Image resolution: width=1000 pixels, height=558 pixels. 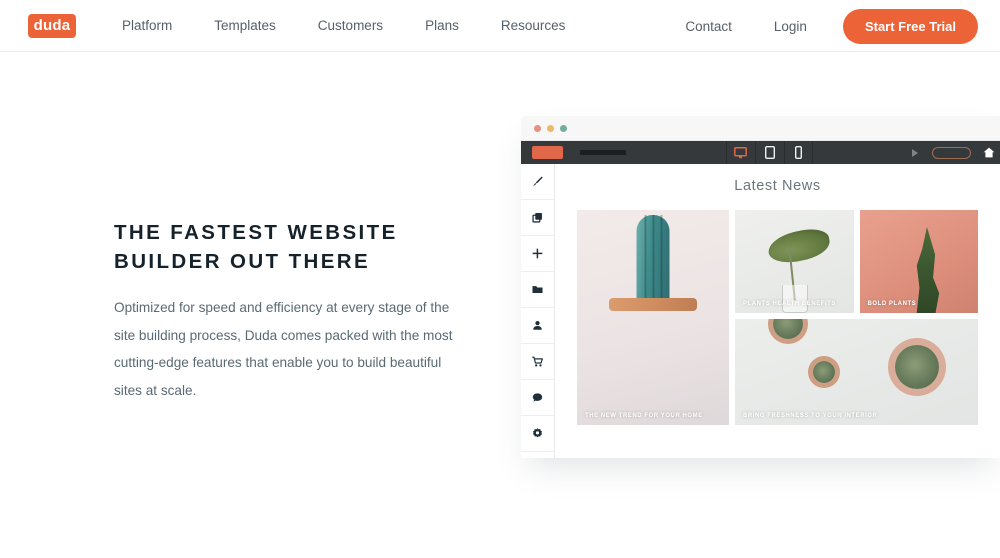 What do you see at coordinates (989, 152) in the screenshot?
I see `home-icon` at bounding box center [989, 152].